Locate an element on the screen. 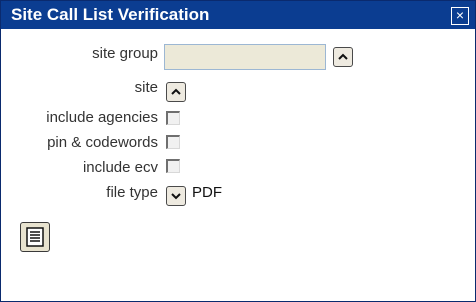 This screenshot has height=302, width=476. run-report-button is located at coordinates (35, 237).